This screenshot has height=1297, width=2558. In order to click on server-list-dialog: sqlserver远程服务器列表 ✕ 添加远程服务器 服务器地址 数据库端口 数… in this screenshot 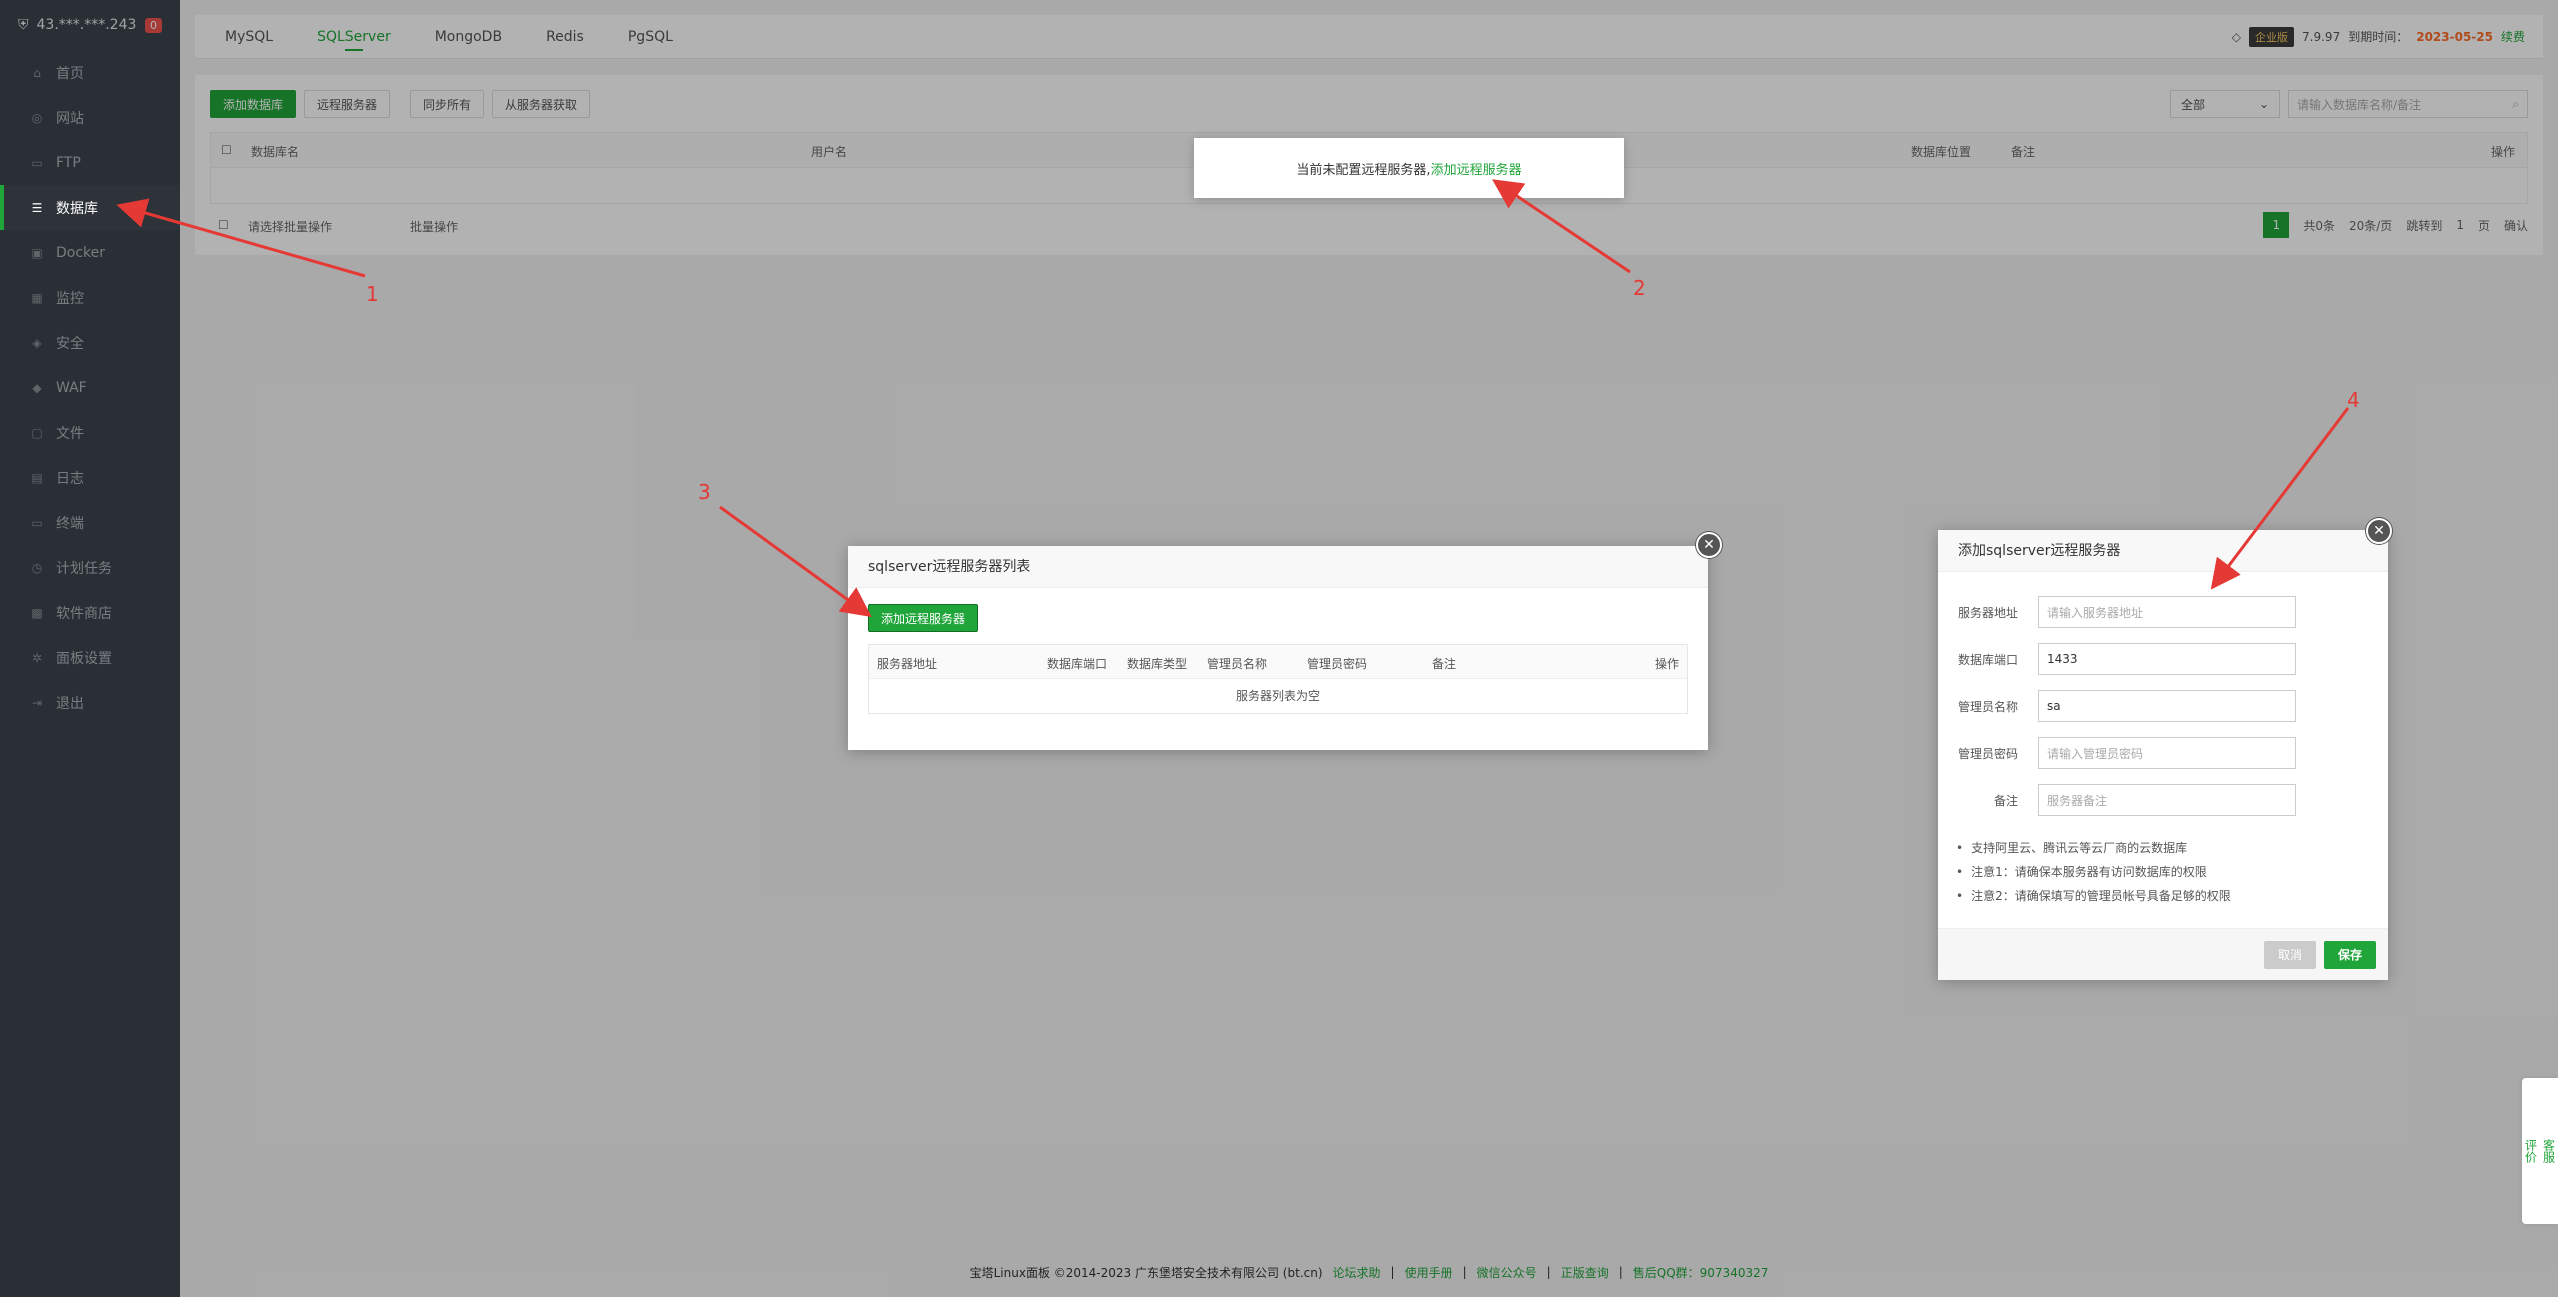, I will do `click(1285, 641)`.